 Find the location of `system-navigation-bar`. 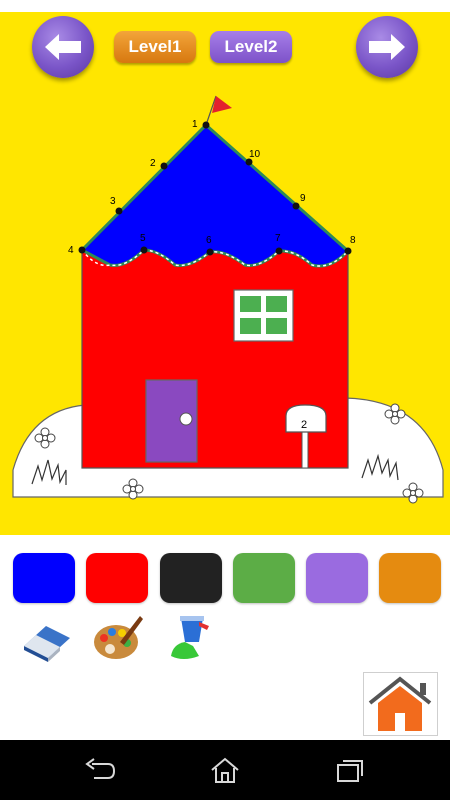

system-navigation-bar is located at coordinates (225, 770).